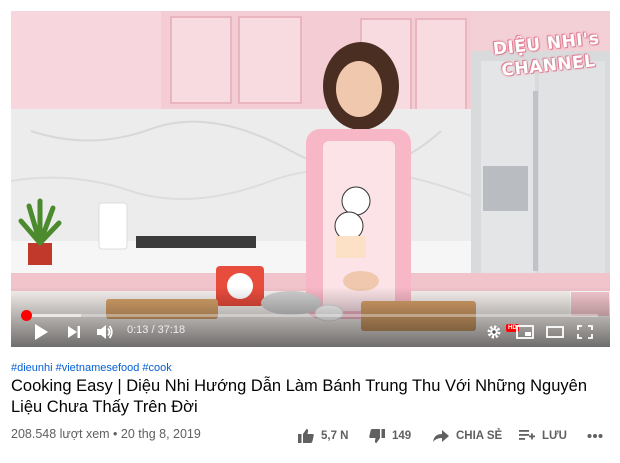  Describe the element at coordinates (160, 434) in the screenshot. I see `upload-date: 20 thg 8, 2019` at that location.